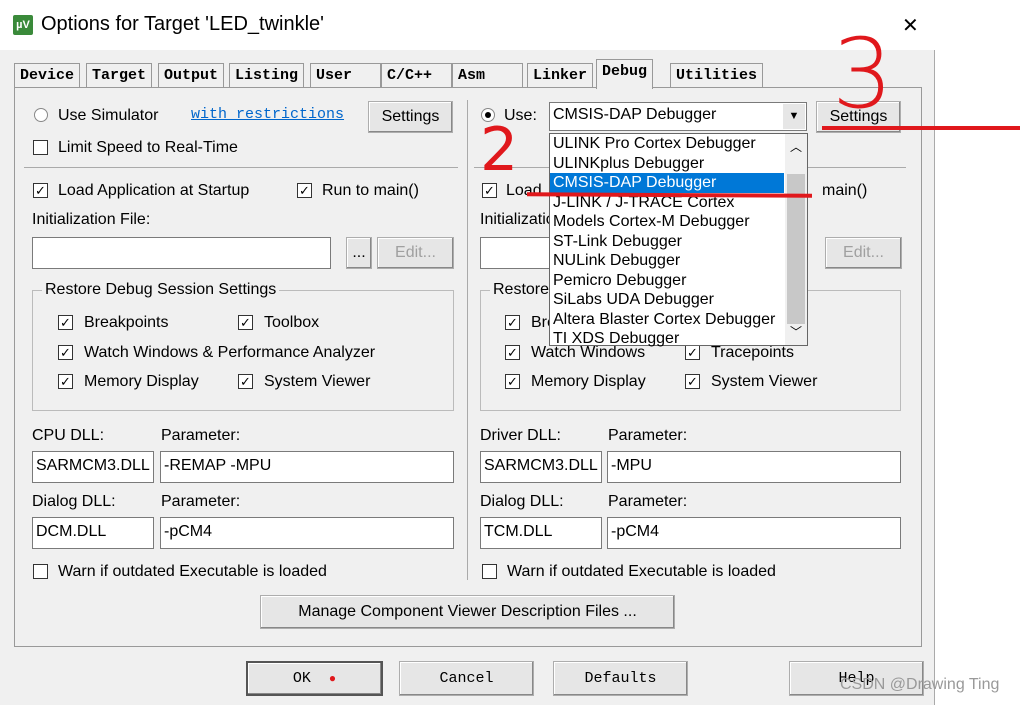 The height and width of the screenshot is (705, 1020). Describe the element at coordinates (667, 183) in the screenshot. I see `dropdown-option-selected: CMSIS-DAP Debugger` at that location.